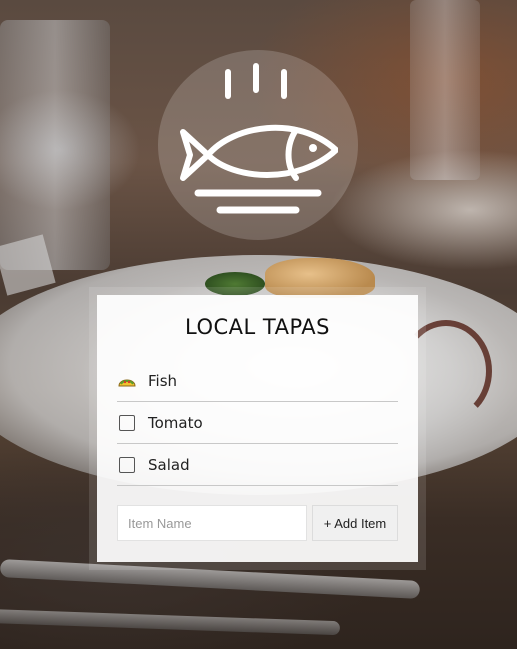  Describe the element at coordinates (257, 465) in the screenshot. I see `list-item: Salad` at that location.